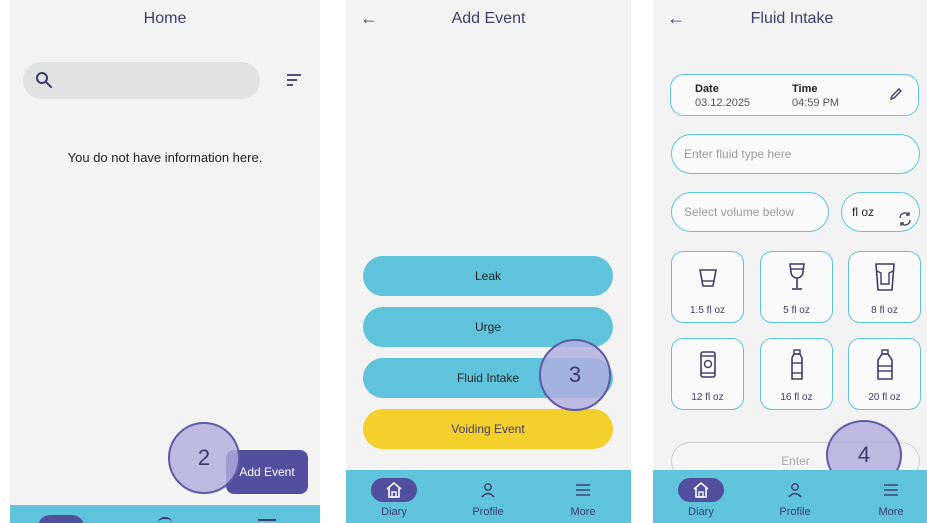 The height and width of the screenshot is (523, 927). What do you see at coordinates (792, 18) in the screenshot?
I see `page-title: Fluid Intake` at bounding box center [792, 18].